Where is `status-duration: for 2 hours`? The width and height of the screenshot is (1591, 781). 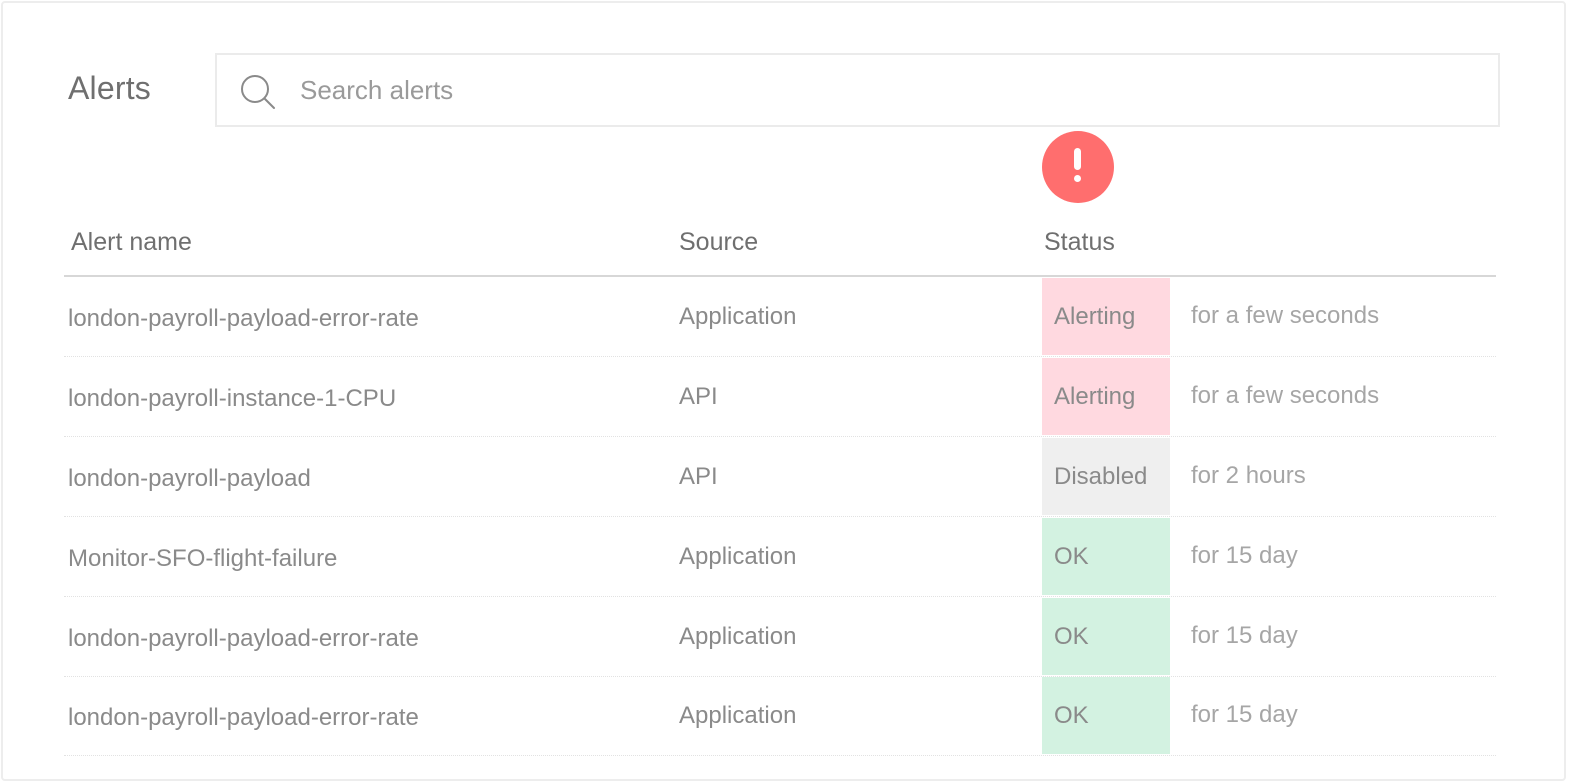
status-duration: for 2 hours is located at coordinates (1248, 475).